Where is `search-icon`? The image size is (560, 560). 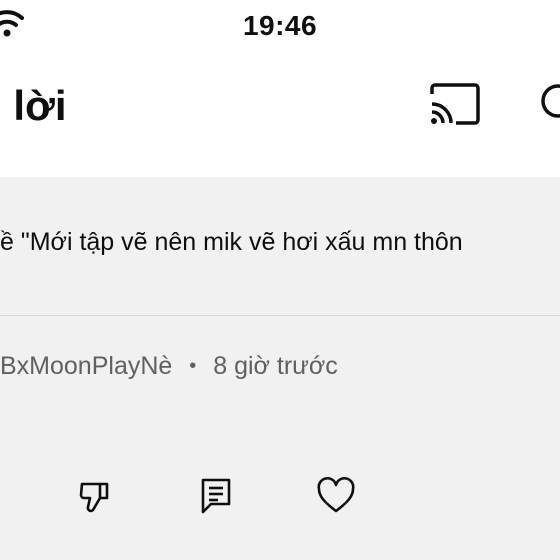
search-icon is located at coordinates (549, 106).